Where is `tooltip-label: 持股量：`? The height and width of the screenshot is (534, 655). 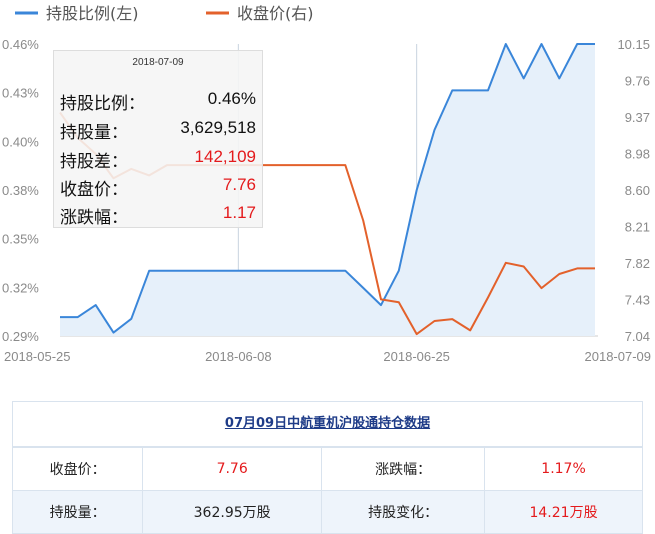
tooltip-label: 持股量： is located at coordinates (94, 133).